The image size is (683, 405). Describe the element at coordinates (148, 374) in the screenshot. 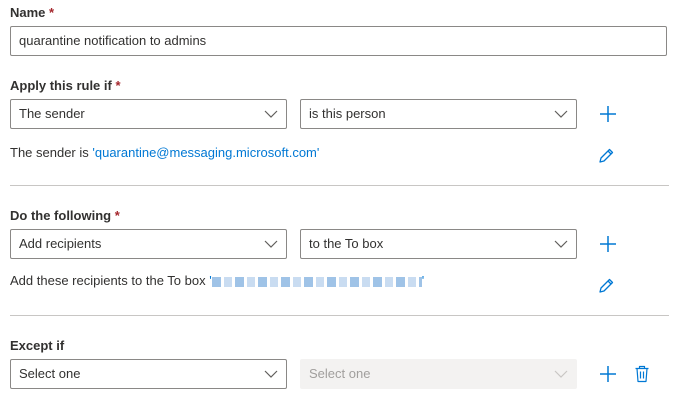

I see `exception-field-select: Select one` at that location.